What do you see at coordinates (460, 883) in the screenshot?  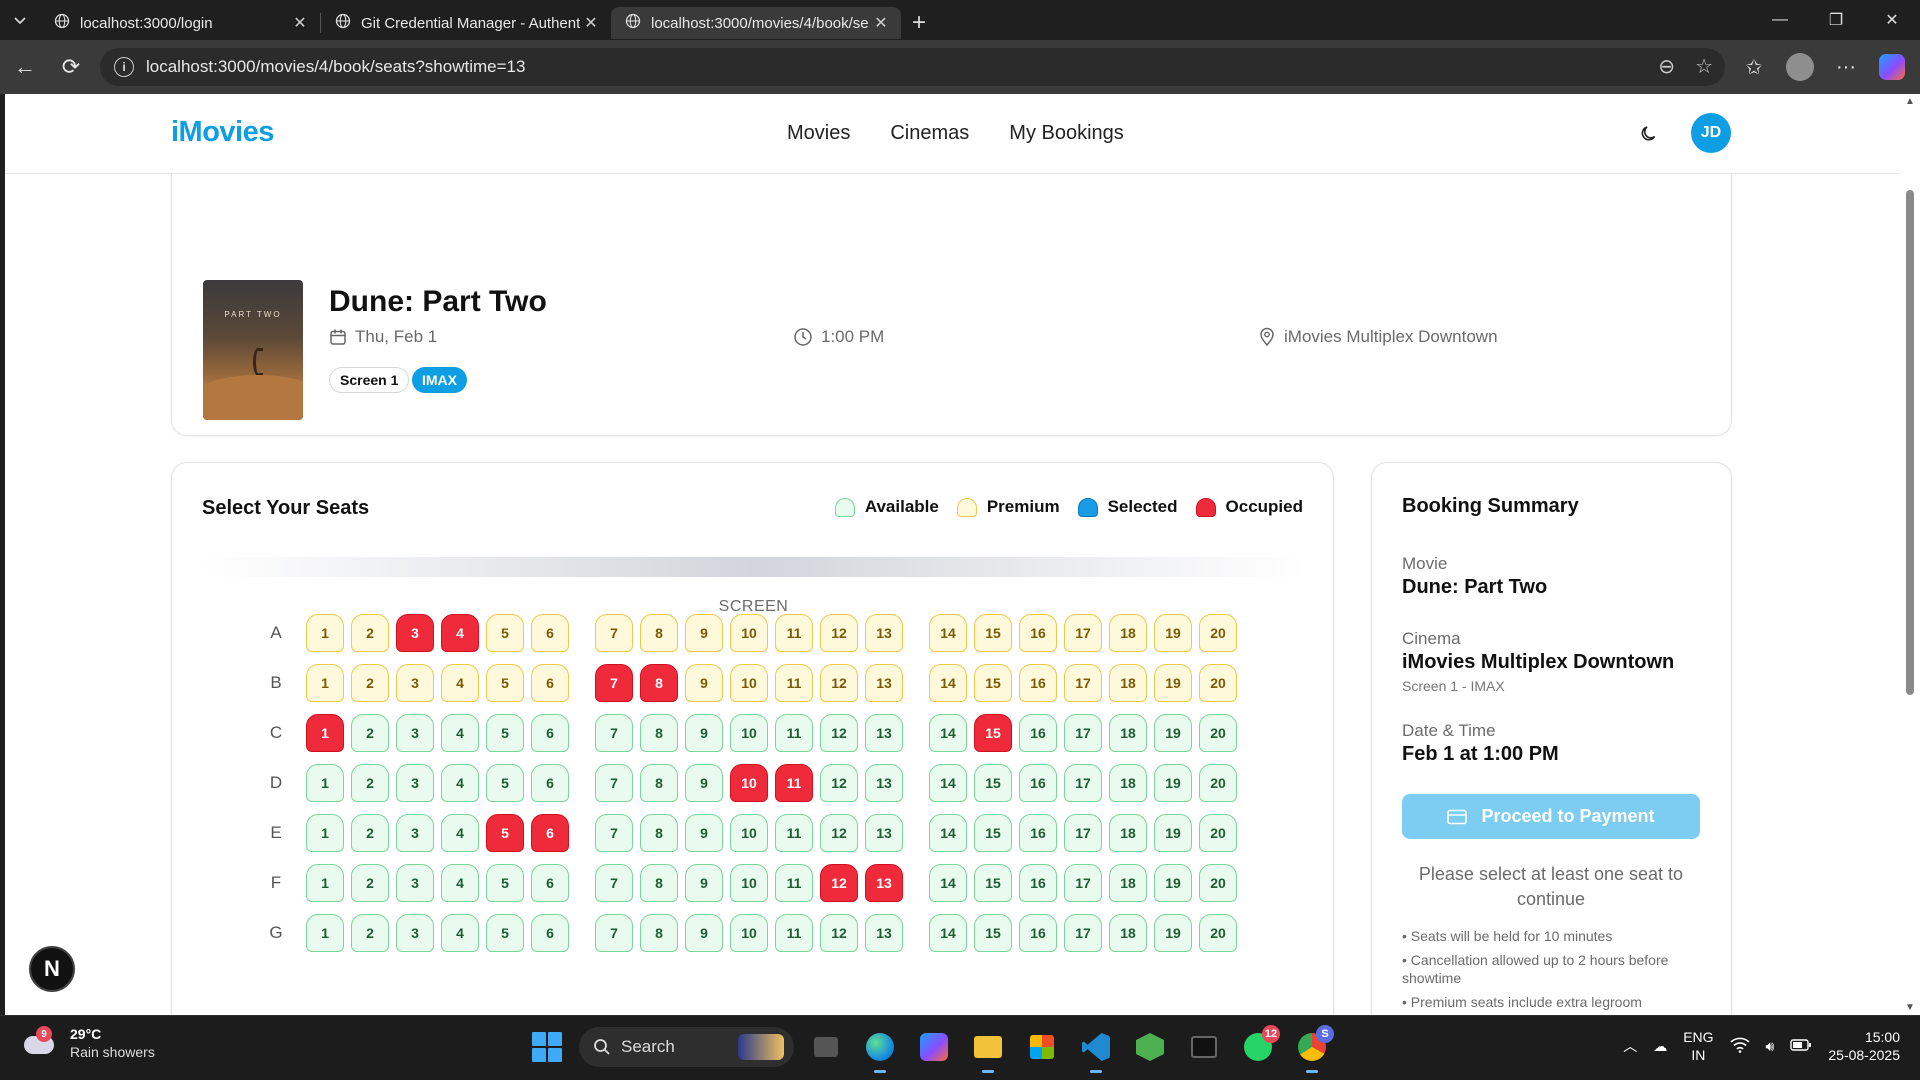 I see `seat-f4: 4` at bounding box center [460, 883].